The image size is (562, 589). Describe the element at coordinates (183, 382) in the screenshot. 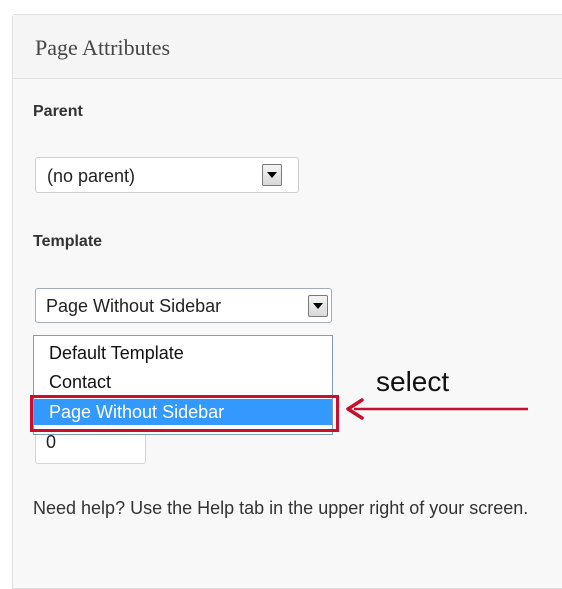

I see `template-option-contact: Contact` at that location.